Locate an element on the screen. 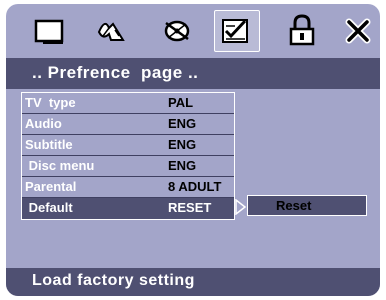 The width and height of the screenshot is (386, 300). menu-item-label: Default is located at coordinates (49, 207).